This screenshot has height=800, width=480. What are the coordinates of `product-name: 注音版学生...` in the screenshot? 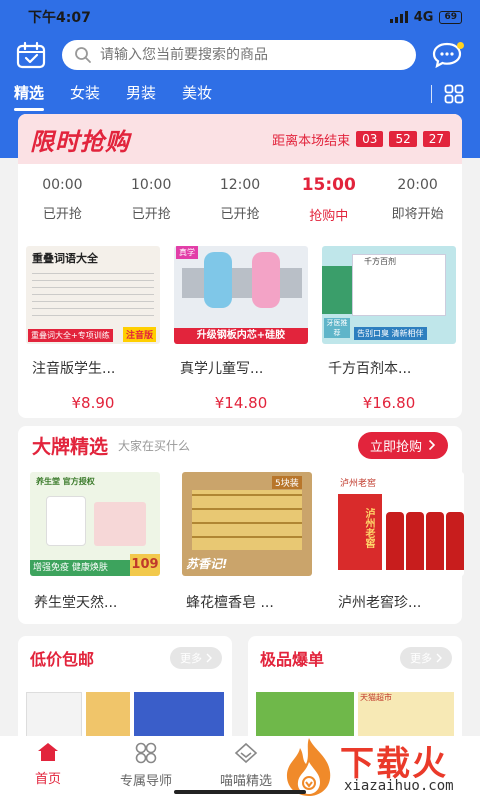 It's located at (74, 369).